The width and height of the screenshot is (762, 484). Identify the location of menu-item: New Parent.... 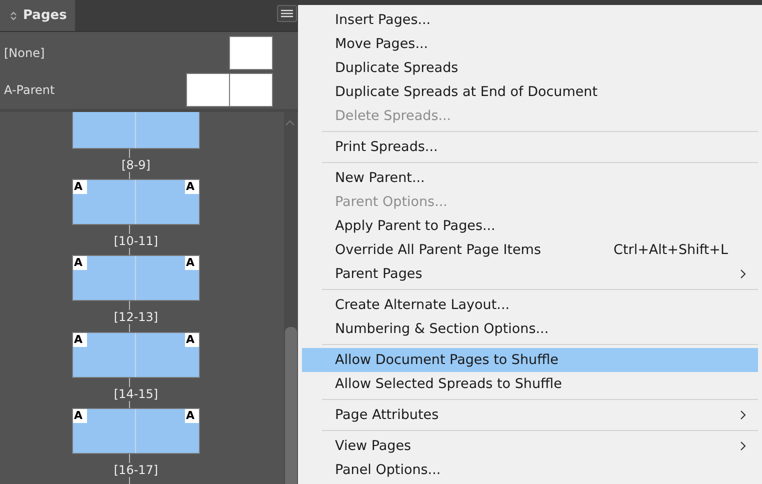
(530, 178).